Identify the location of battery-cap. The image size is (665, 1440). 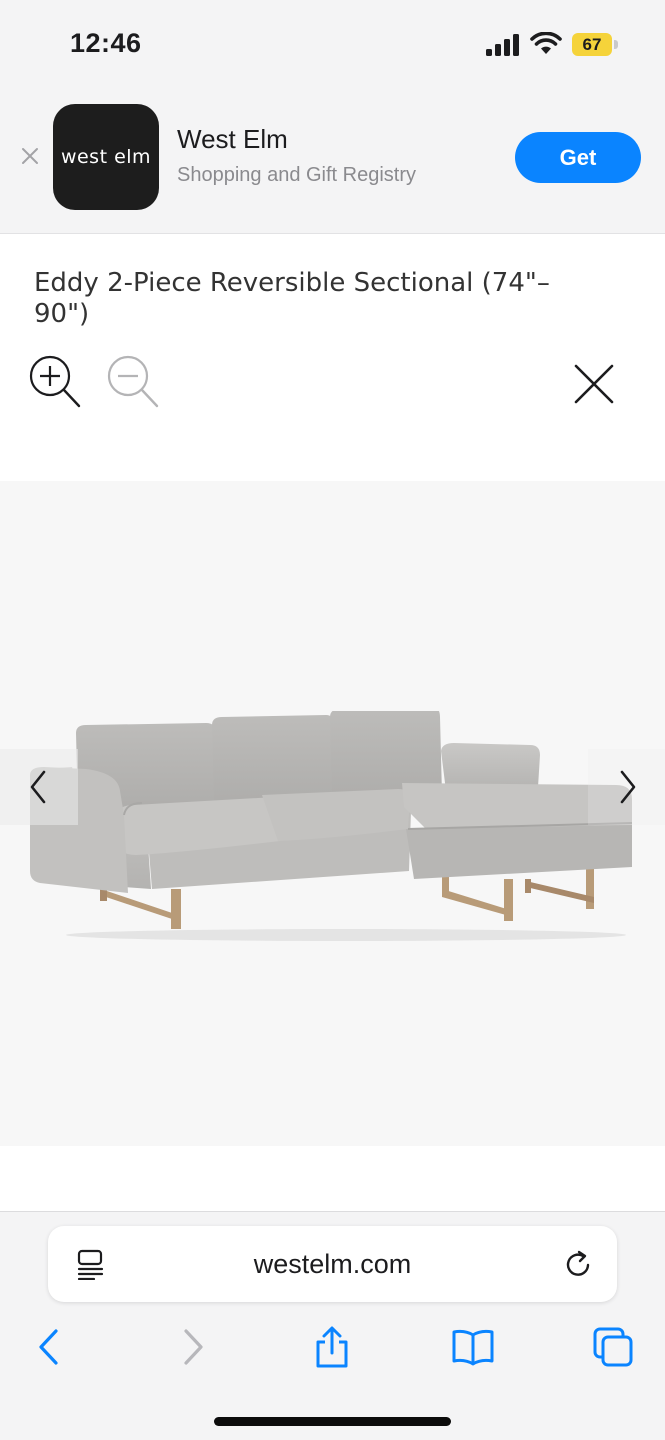
(616, 44).